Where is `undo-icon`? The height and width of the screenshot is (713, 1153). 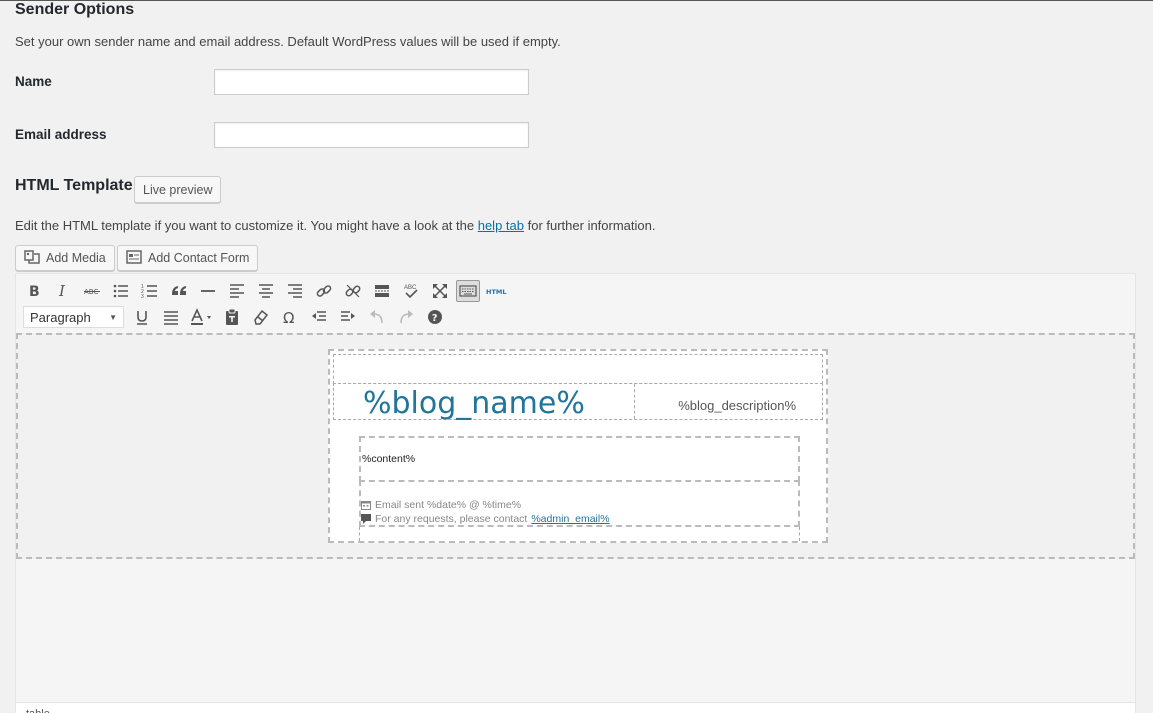
undo-icon is located at coordinates (376, 317).